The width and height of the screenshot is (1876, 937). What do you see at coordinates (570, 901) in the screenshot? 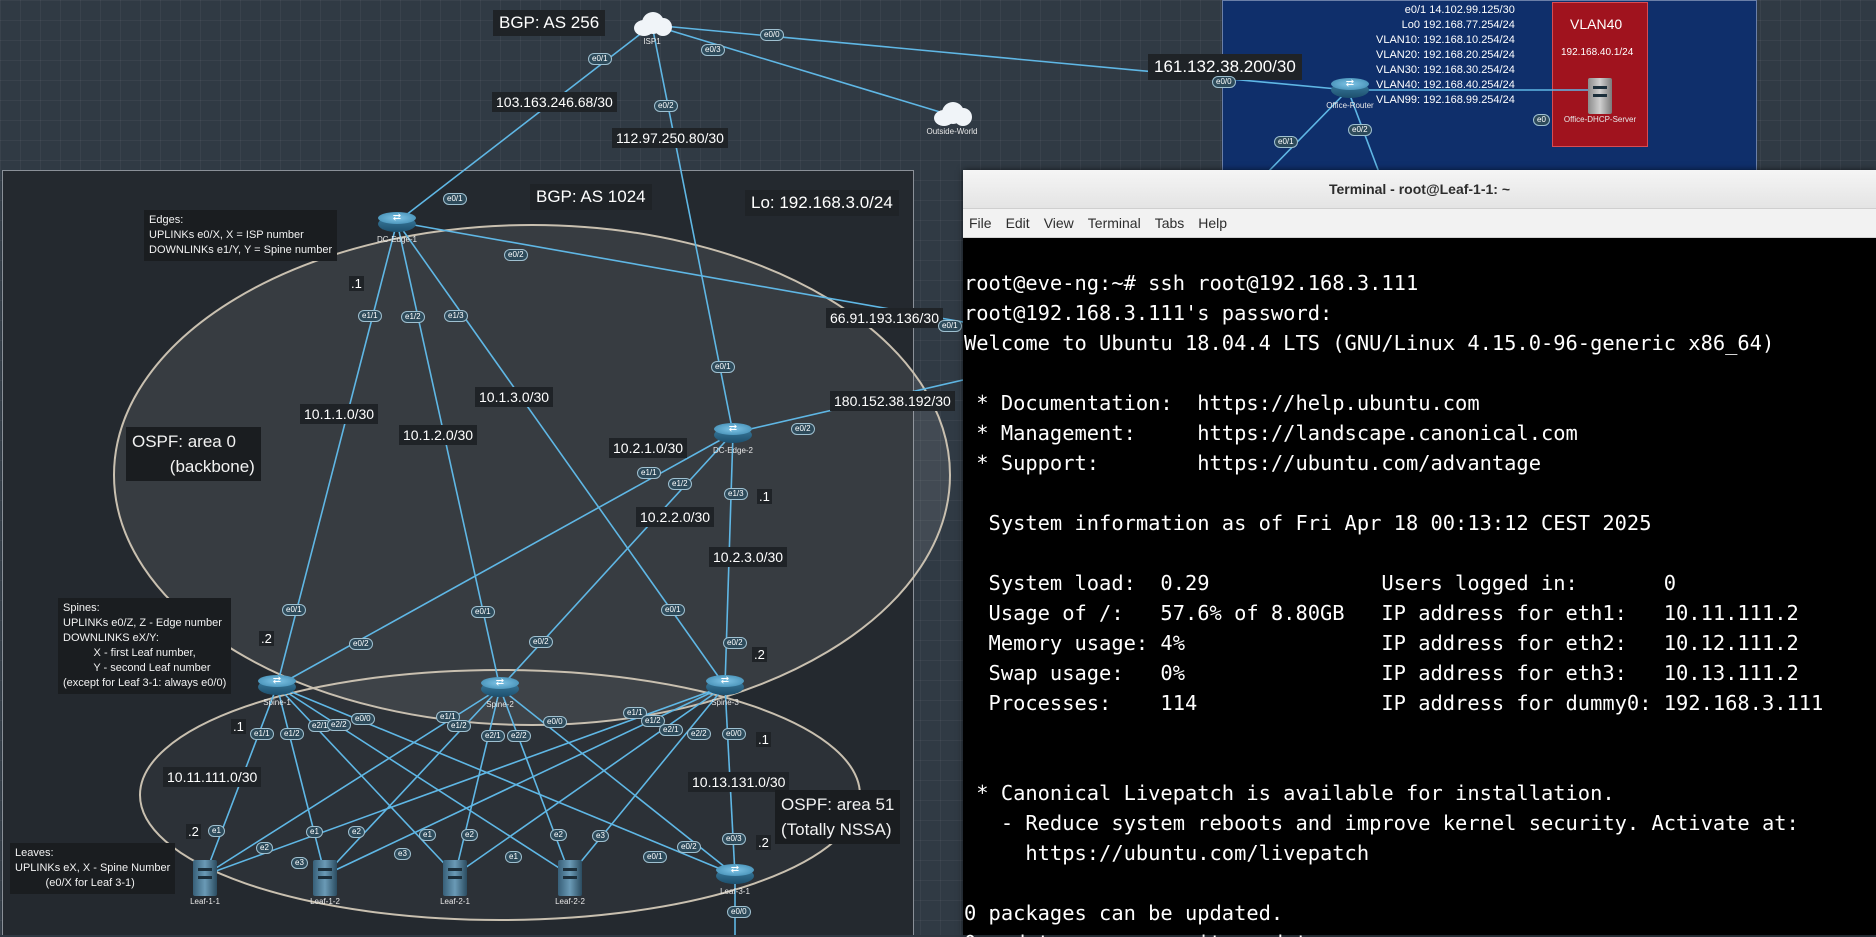
I see `device-label: Leaf-2-2` at bounding box center [570, 901].